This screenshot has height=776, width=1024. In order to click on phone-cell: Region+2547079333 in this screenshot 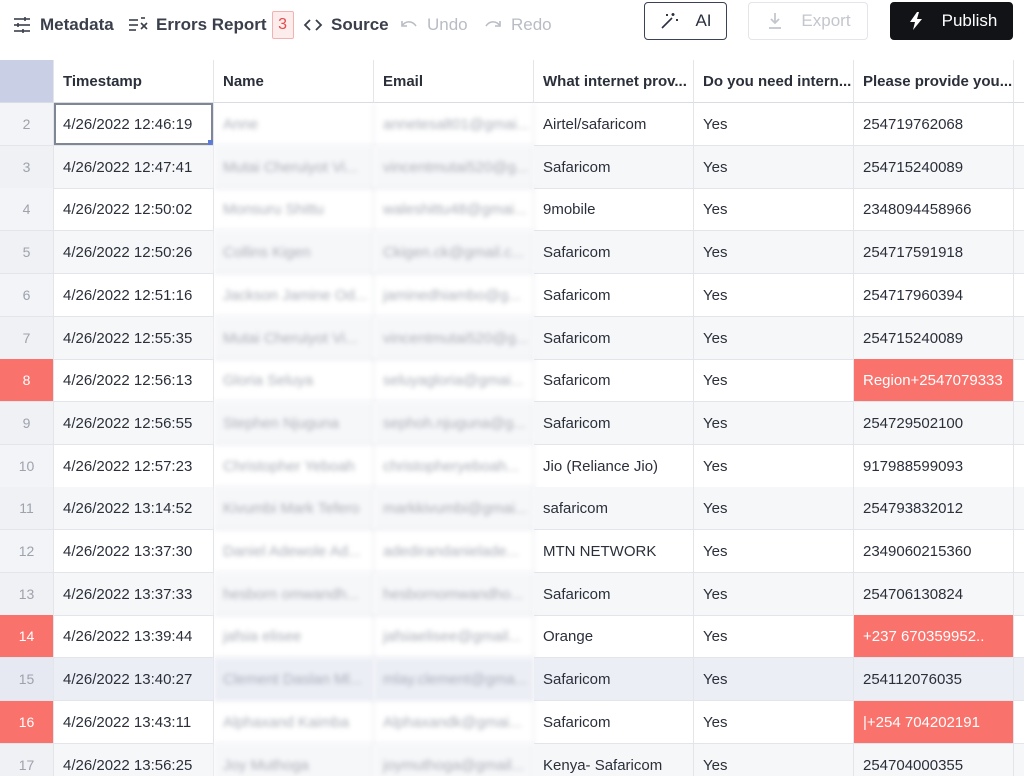, I will do `click(934, 381)`.